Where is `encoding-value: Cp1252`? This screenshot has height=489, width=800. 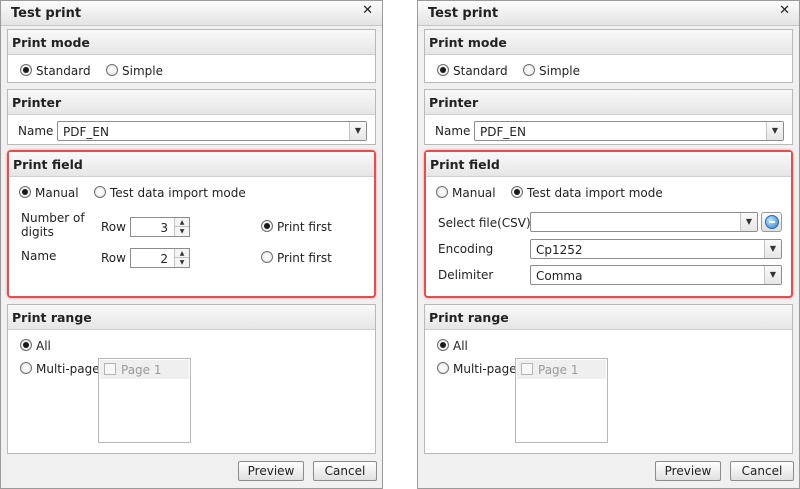
encoding-value: Cp1252 is located at coordinates (559, 250).